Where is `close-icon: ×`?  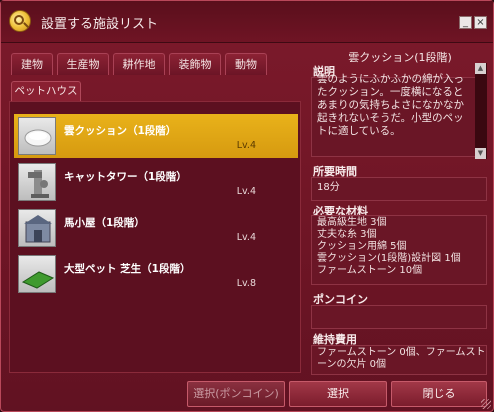
close-icon: × is located at coordinates (480, 22).